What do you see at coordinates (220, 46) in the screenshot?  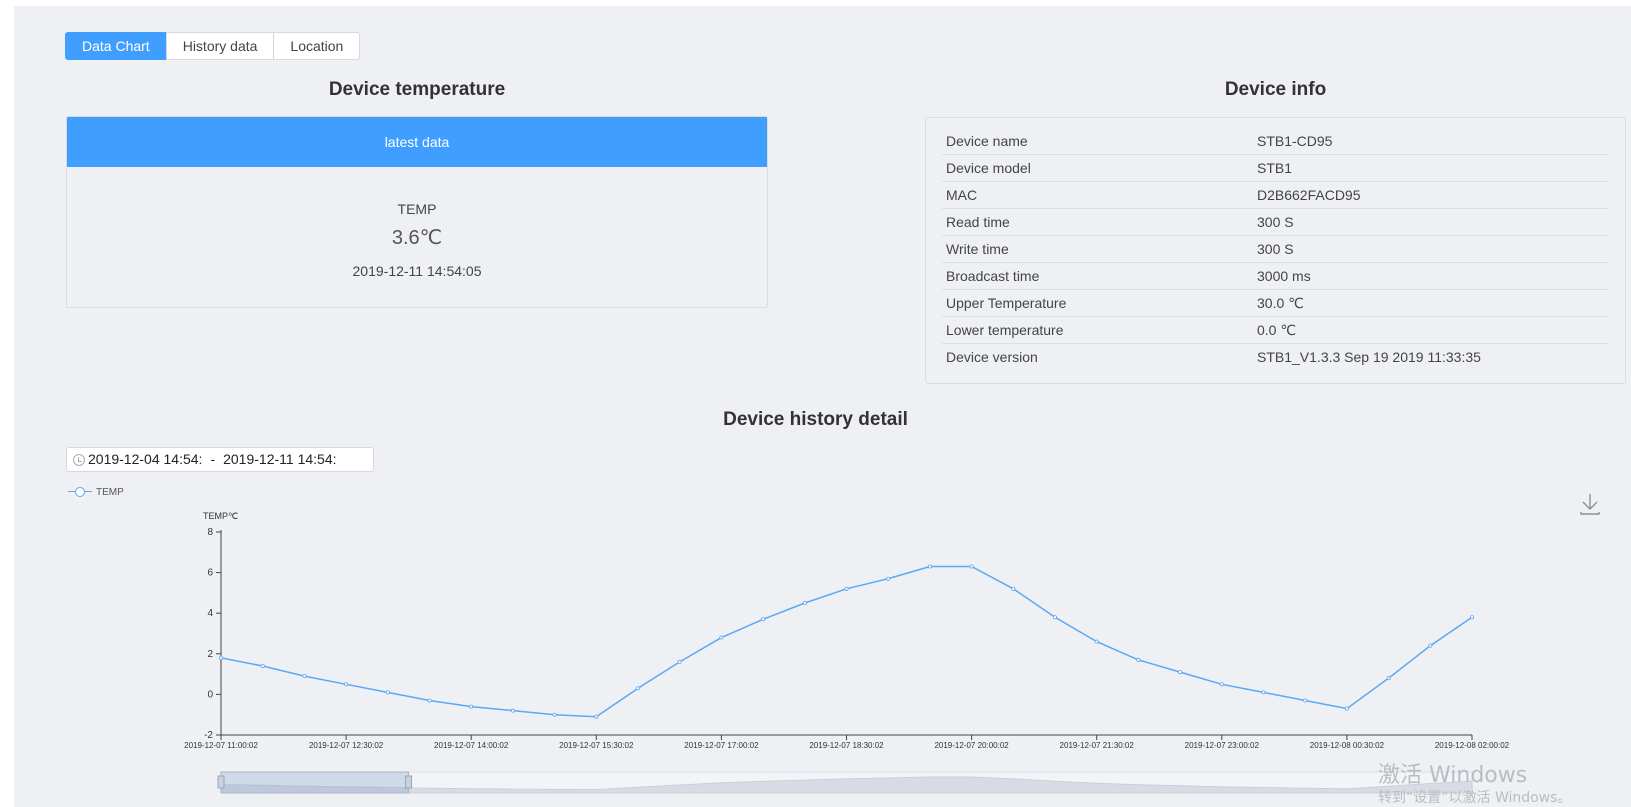 I see `tab-history-data: History data` at bounding box center [220, 46].